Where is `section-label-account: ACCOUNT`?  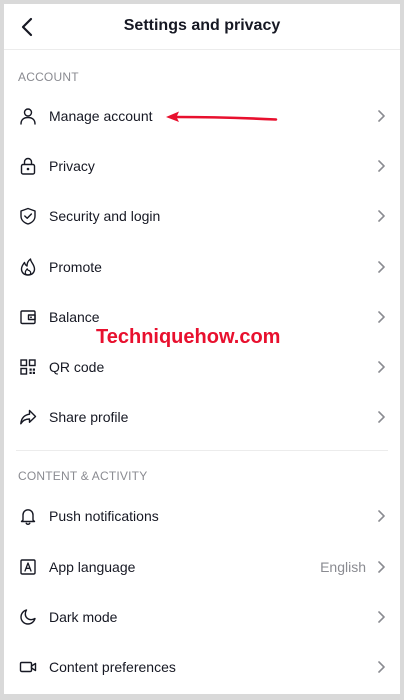
section-label-account: ACCOUNT is located at coordinates (48, 77).